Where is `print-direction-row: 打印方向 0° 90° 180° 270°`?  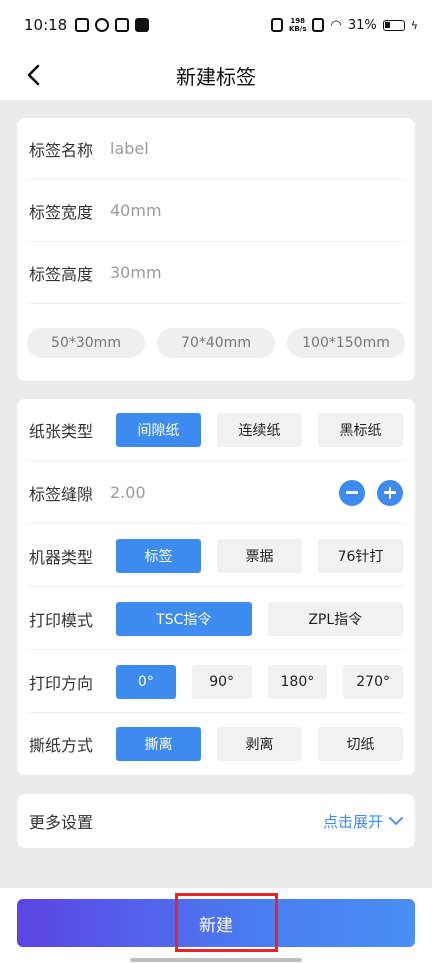 print-direction-row: 打印方向 0° 90° 180° 270° is located at coordinates (216, 682).